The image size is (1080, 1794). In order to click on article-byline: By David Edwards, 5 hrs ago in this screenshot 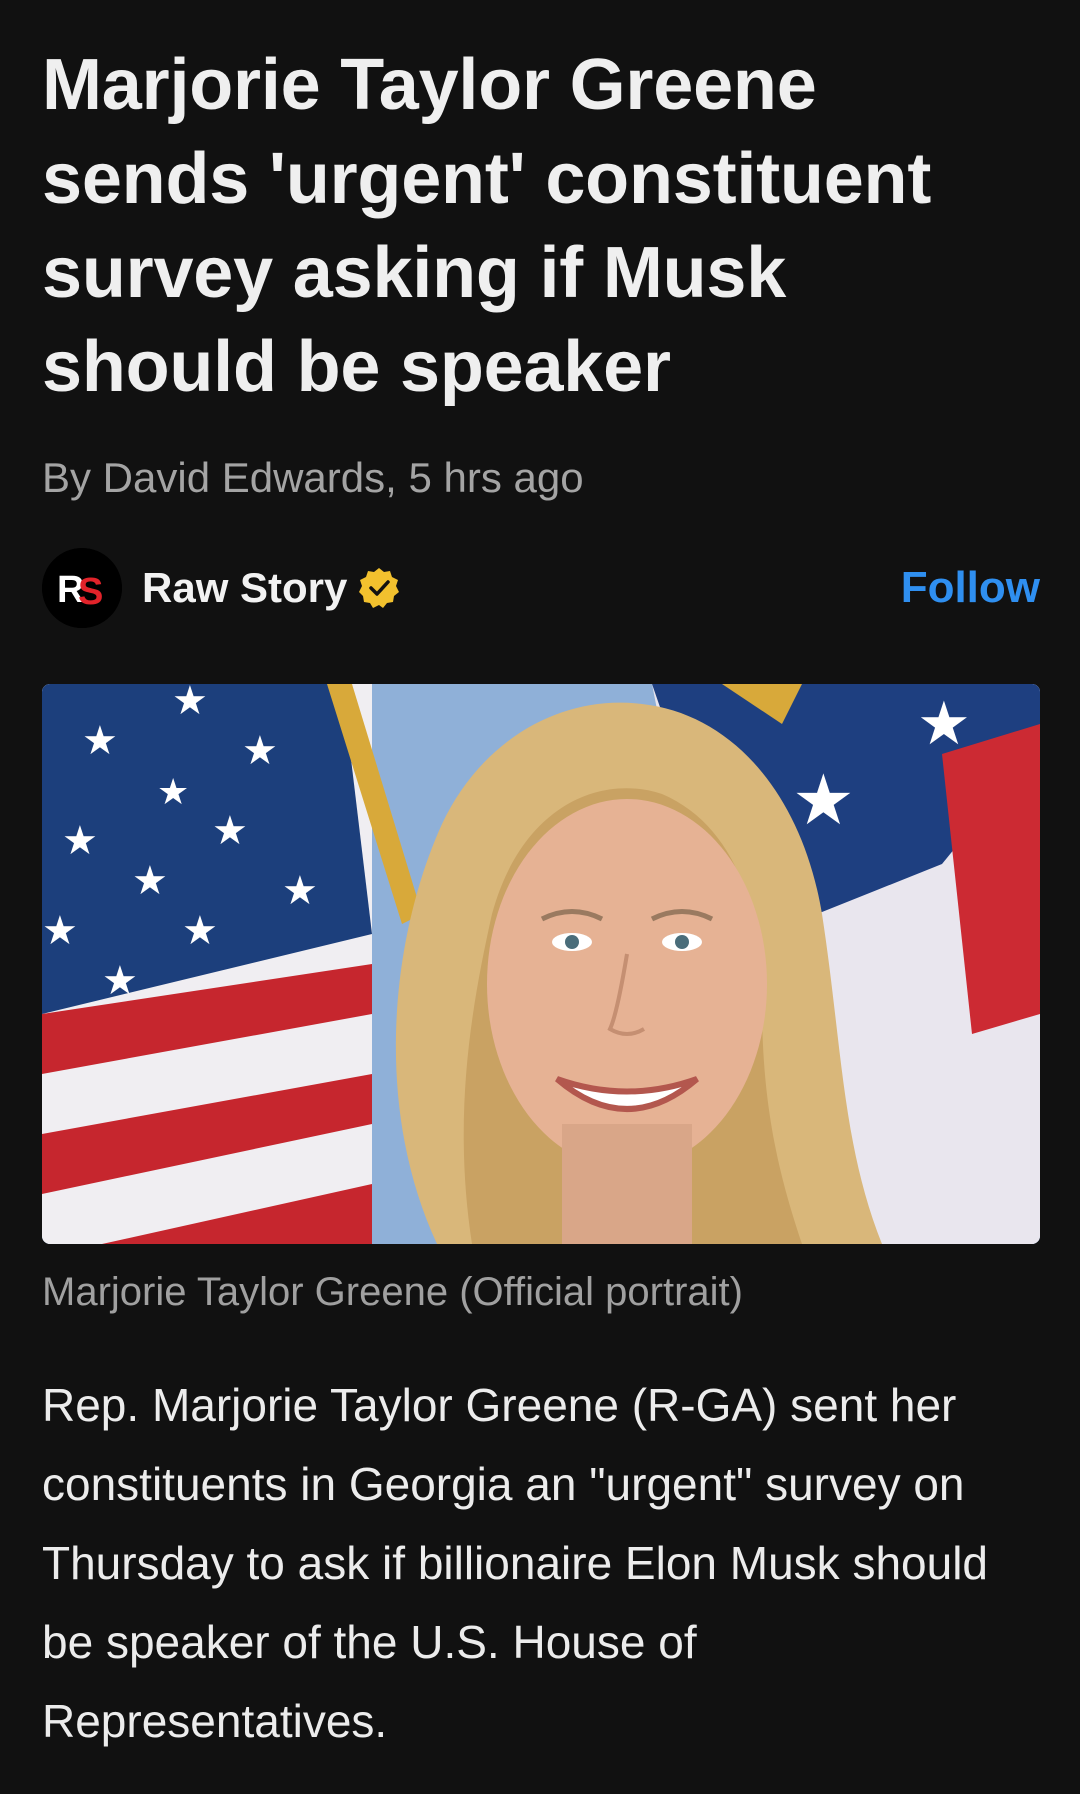, I will do `click(313, 477)`.